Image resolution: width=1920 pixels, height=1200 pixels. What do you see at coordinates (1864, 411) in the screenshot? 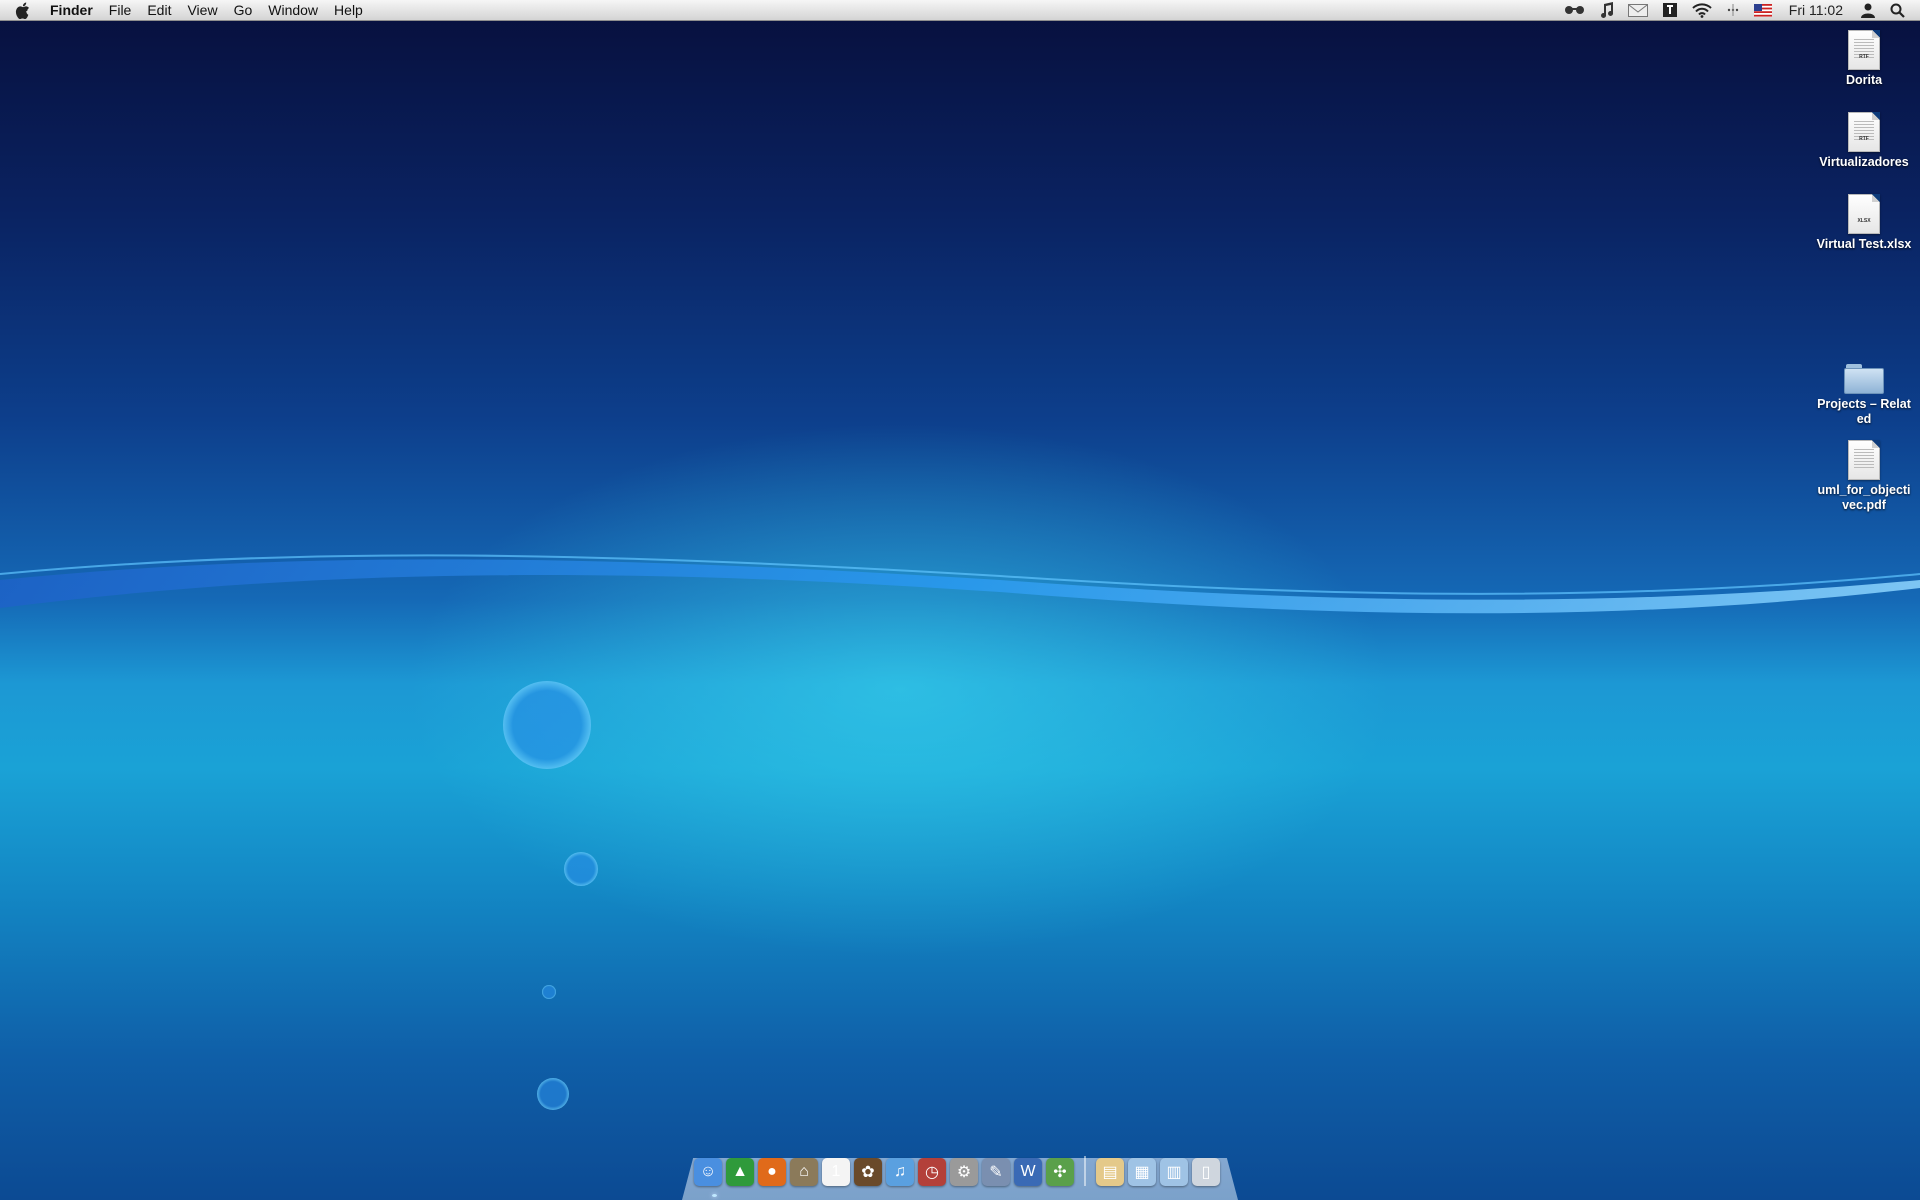
I see `desktop-icon-label: Projects – Related` at bounding box center [1864, 411].